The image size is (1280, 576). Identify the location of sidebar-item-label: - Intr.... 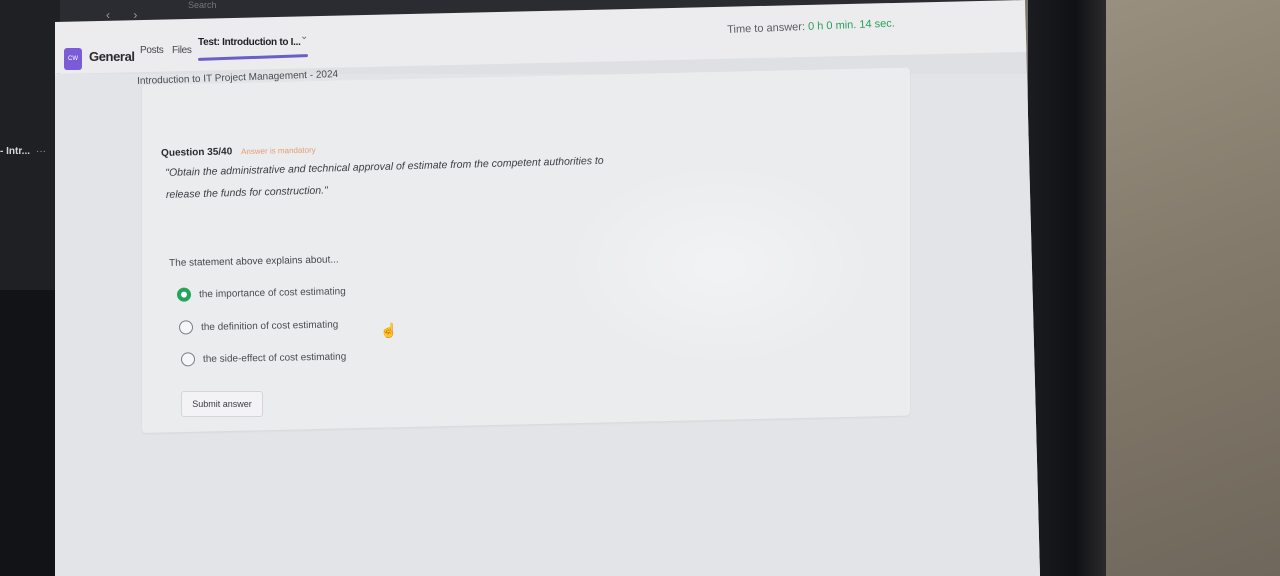
(15, 151).